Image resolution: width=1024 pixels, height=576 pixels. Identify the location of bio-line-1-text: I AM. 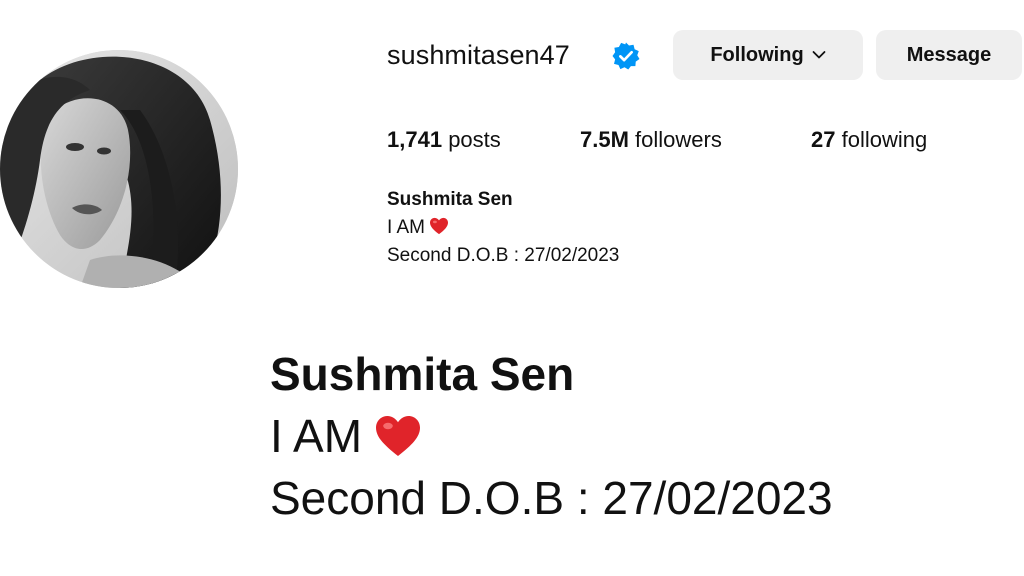
(406, 227).